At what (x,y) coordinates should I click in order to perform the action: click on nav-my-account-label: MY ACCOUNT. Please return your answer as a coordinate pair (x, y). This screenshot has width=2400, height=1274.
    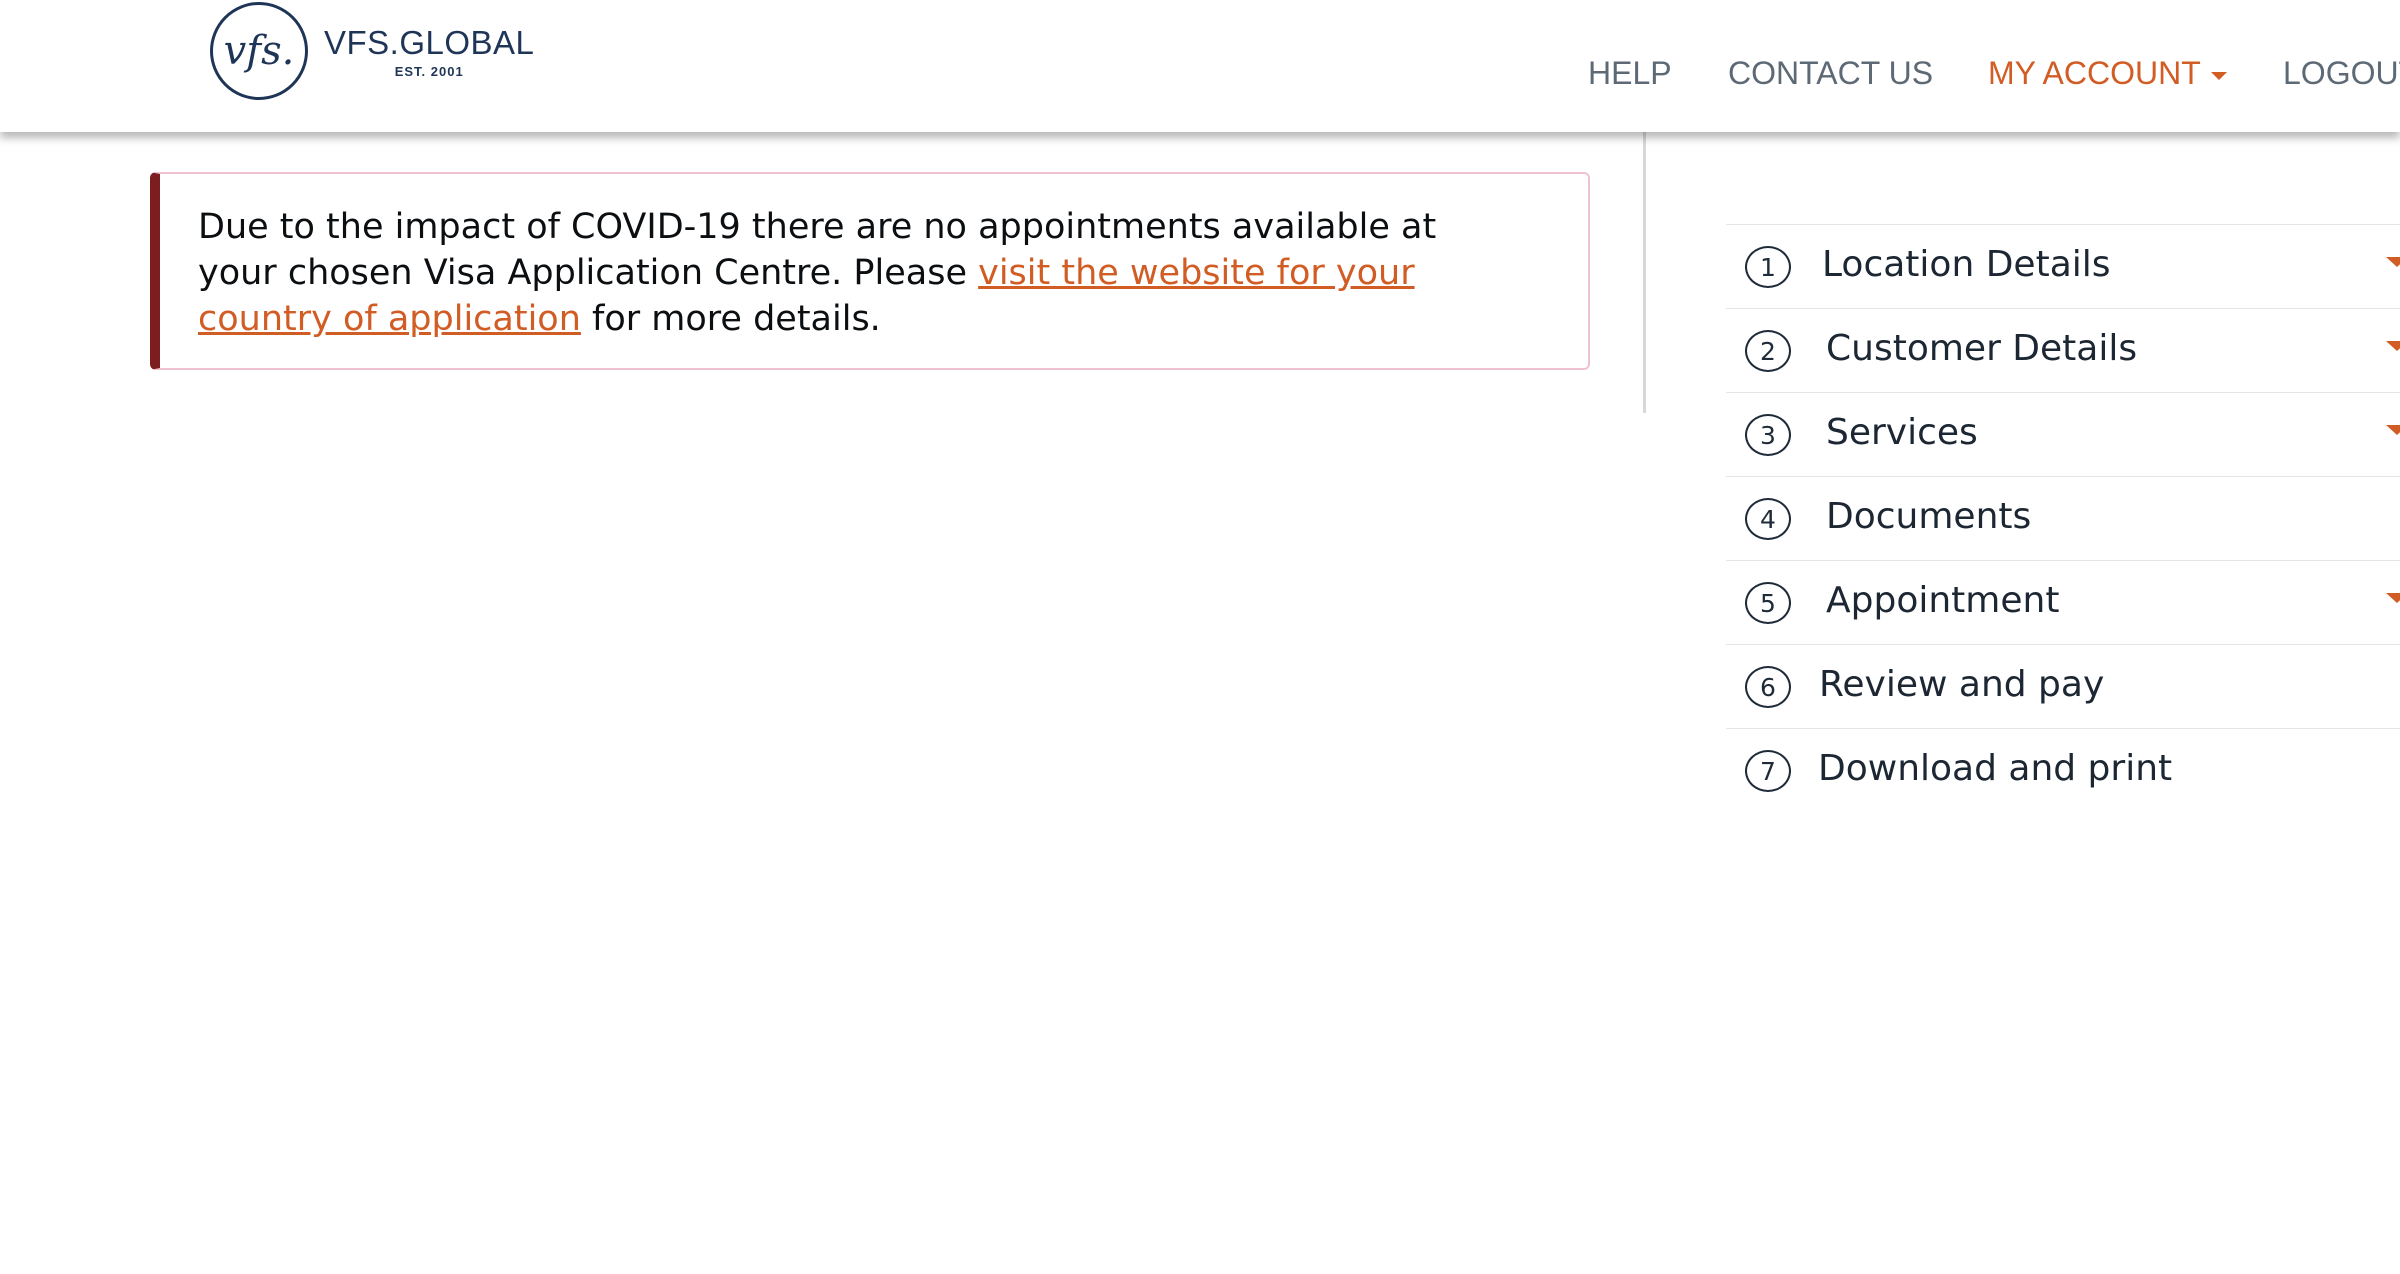
    Looking at the image, I should click on (2094, 73).